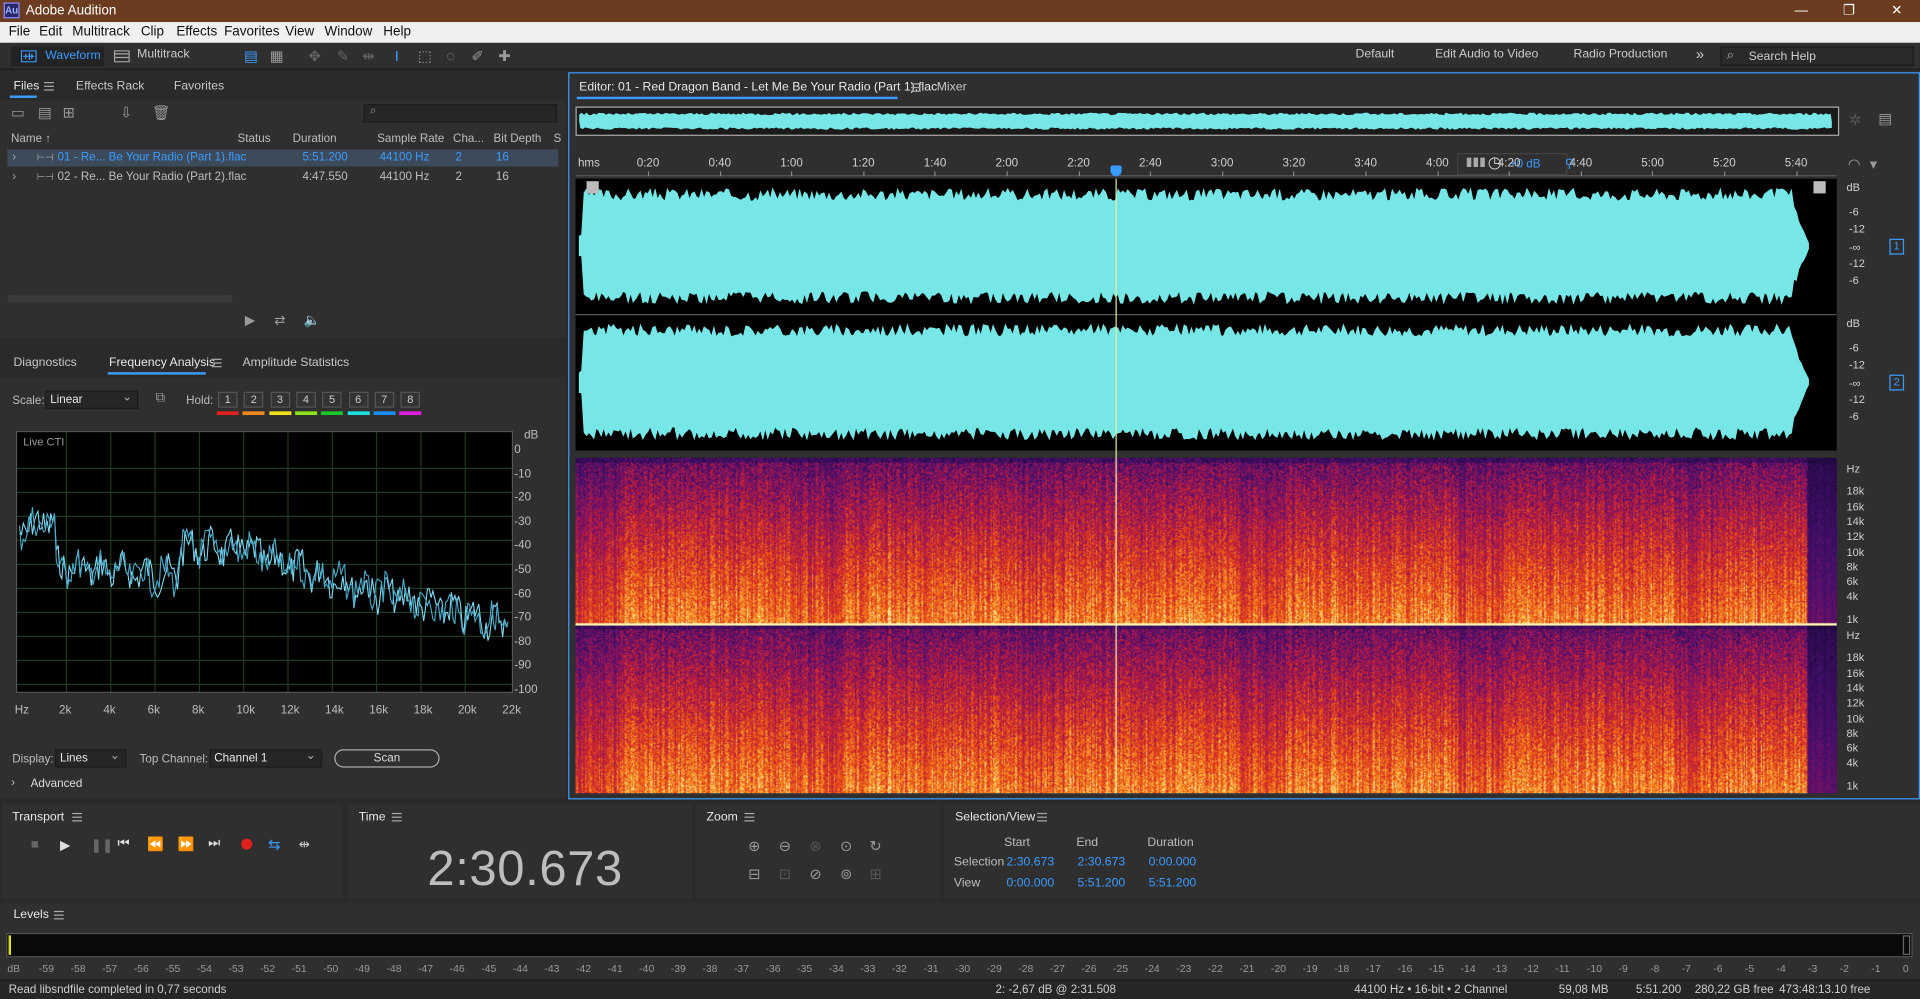 Image resolution: width=1920 pixels, height=999 pixels. What do you see at coordinates (1897, 246) in the screenshot?
I see `channel-1-toggle: 1` at bounding box center [1897, 246].